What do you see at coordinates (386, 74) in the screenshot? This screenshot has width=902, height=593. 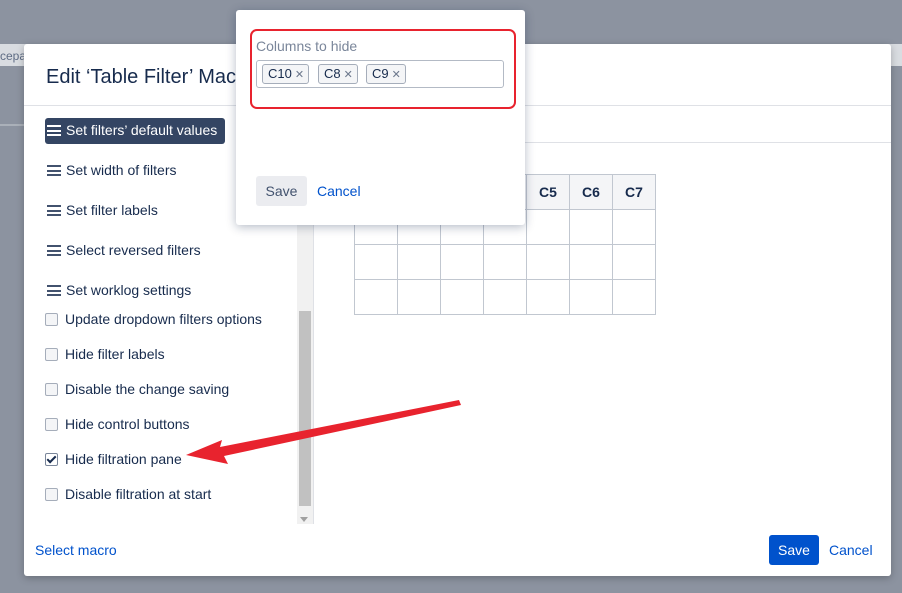 I see `column-tag: C9 ✕` at bounding box center [386, 74].